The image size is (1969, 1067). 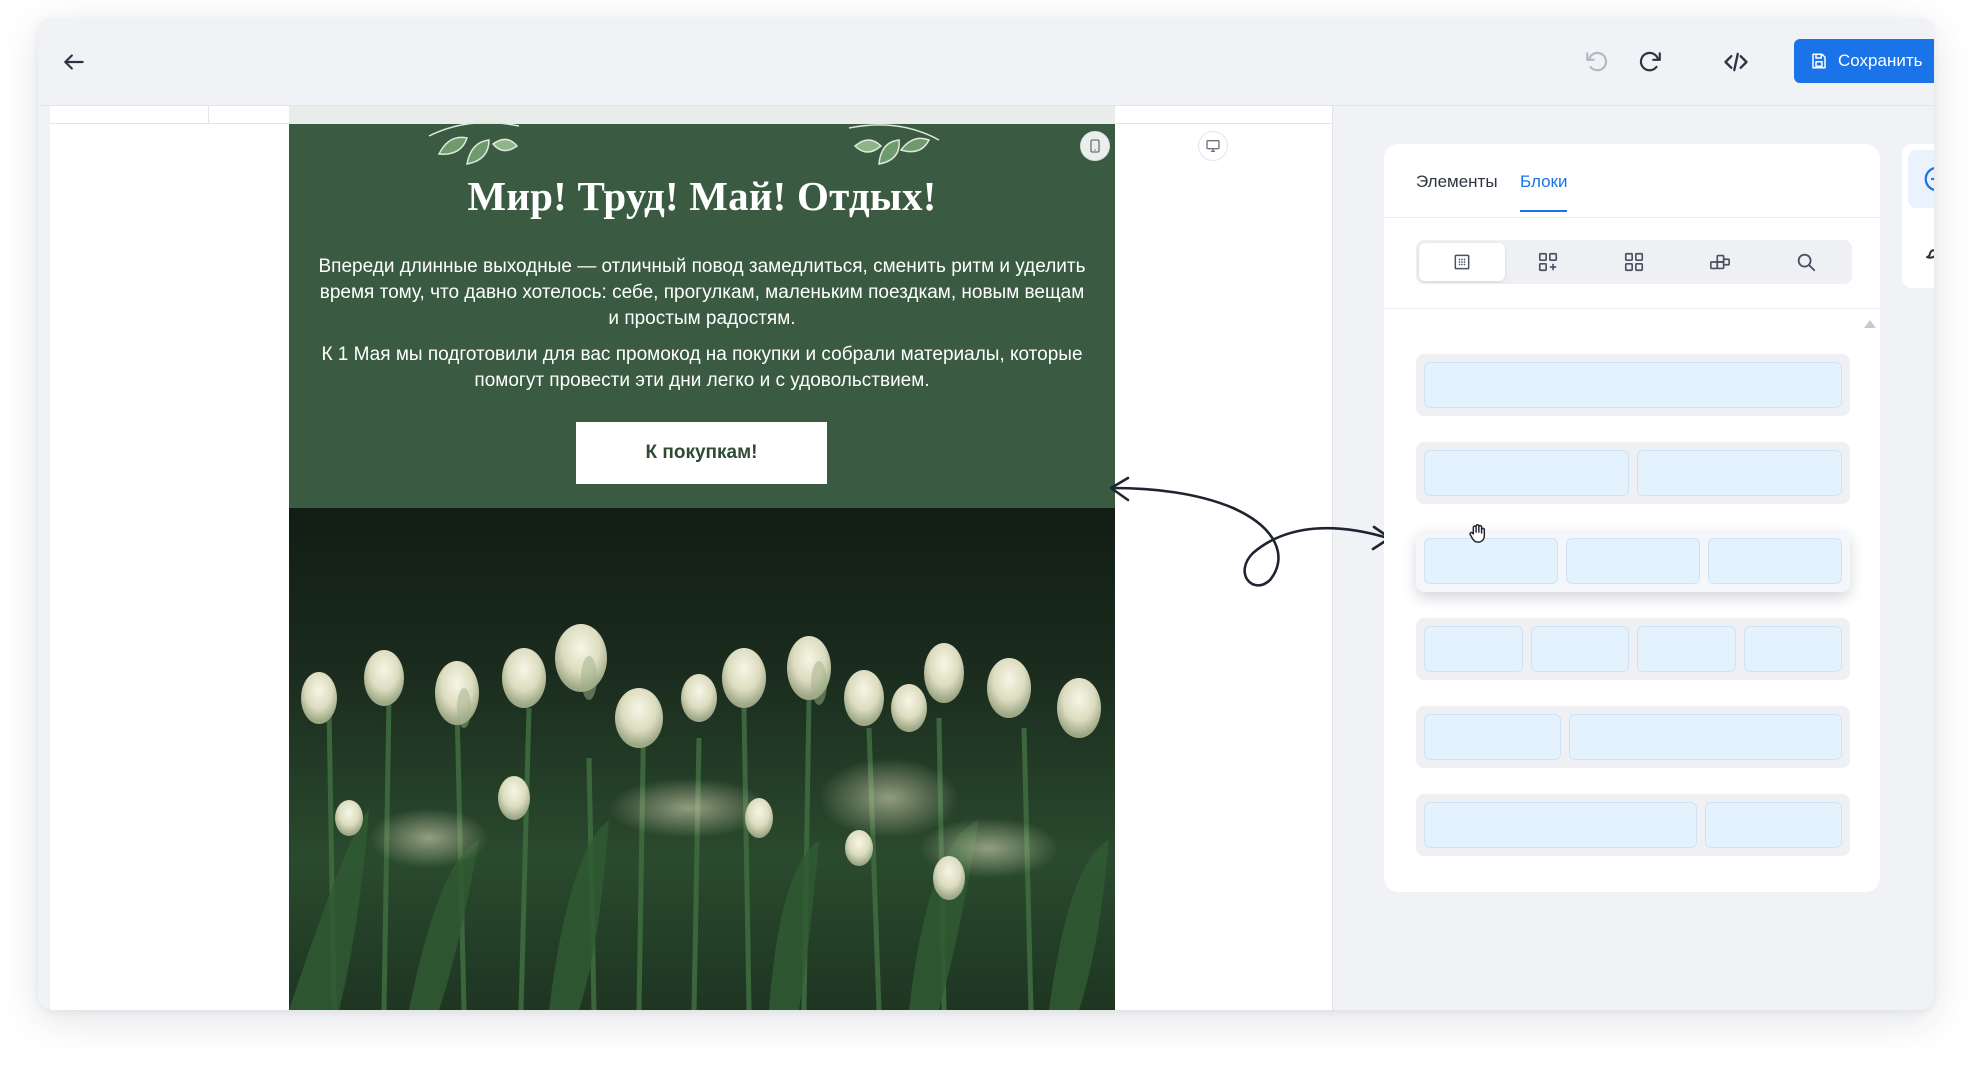 I want to click on tab-elements: Элементы, so click(x=1457, y=191).